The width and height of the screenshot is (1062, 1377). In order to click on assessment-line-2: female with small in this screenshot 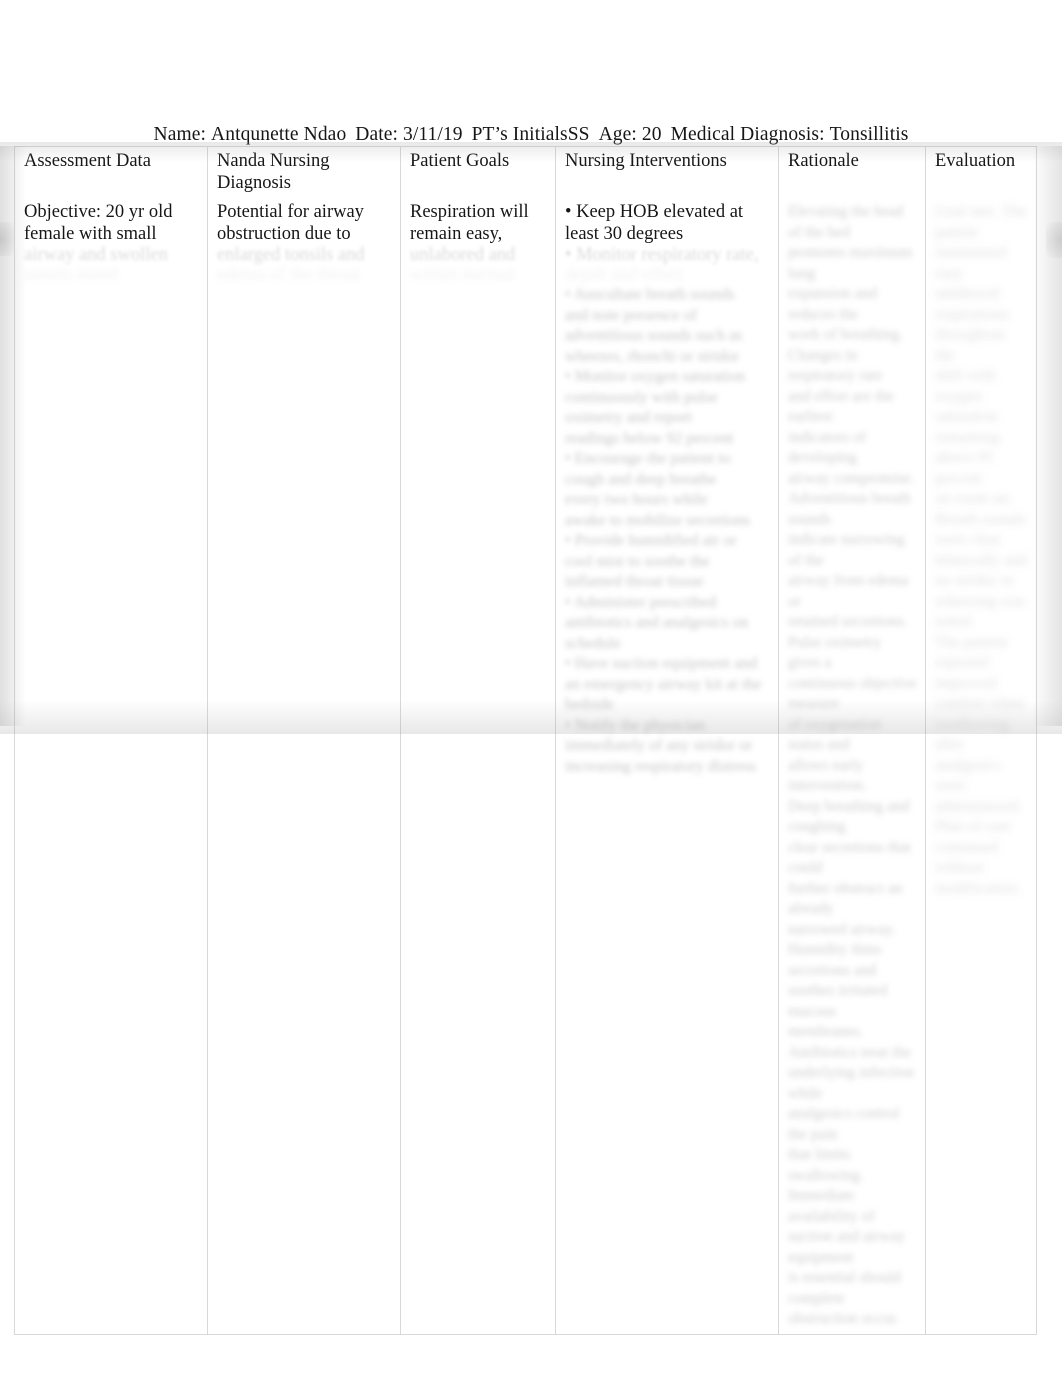, I will do `click(90, 233)`.